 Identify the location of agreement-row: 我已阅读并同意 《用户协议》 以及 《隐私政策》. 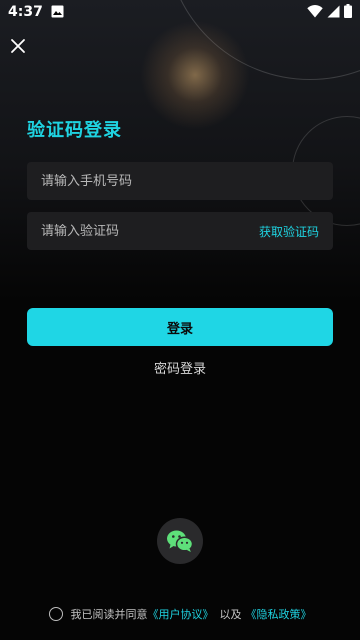
(180, 614).